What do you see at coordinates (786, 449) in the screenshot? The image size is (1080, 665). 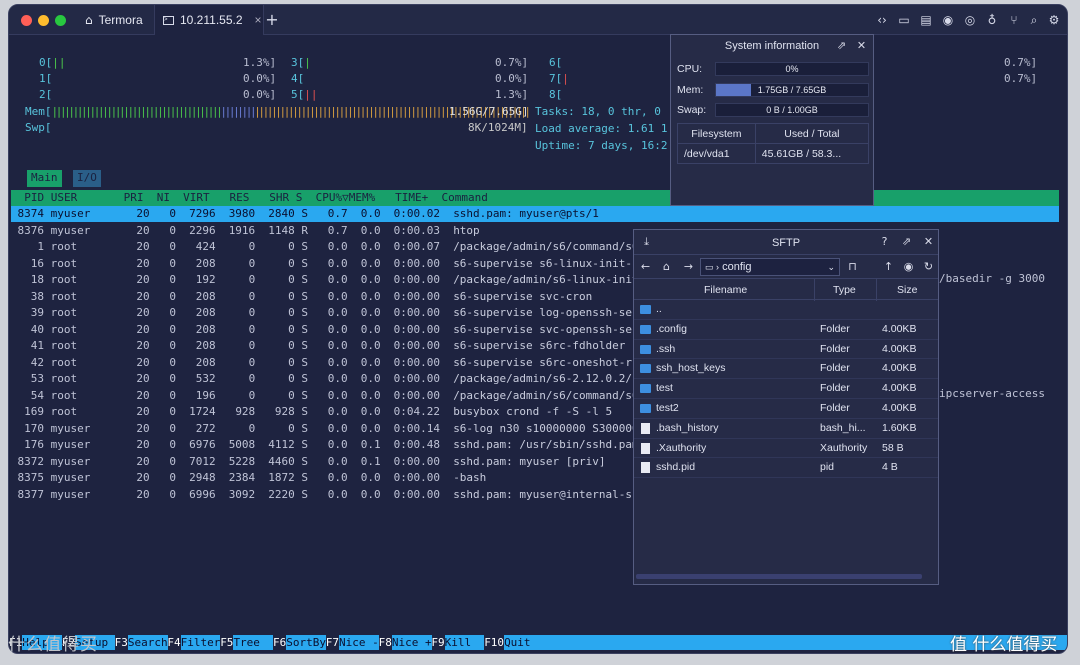 I see `sftp-file-row: .Xauthority Xauthority 58 B` at bounding box center [786, 449].